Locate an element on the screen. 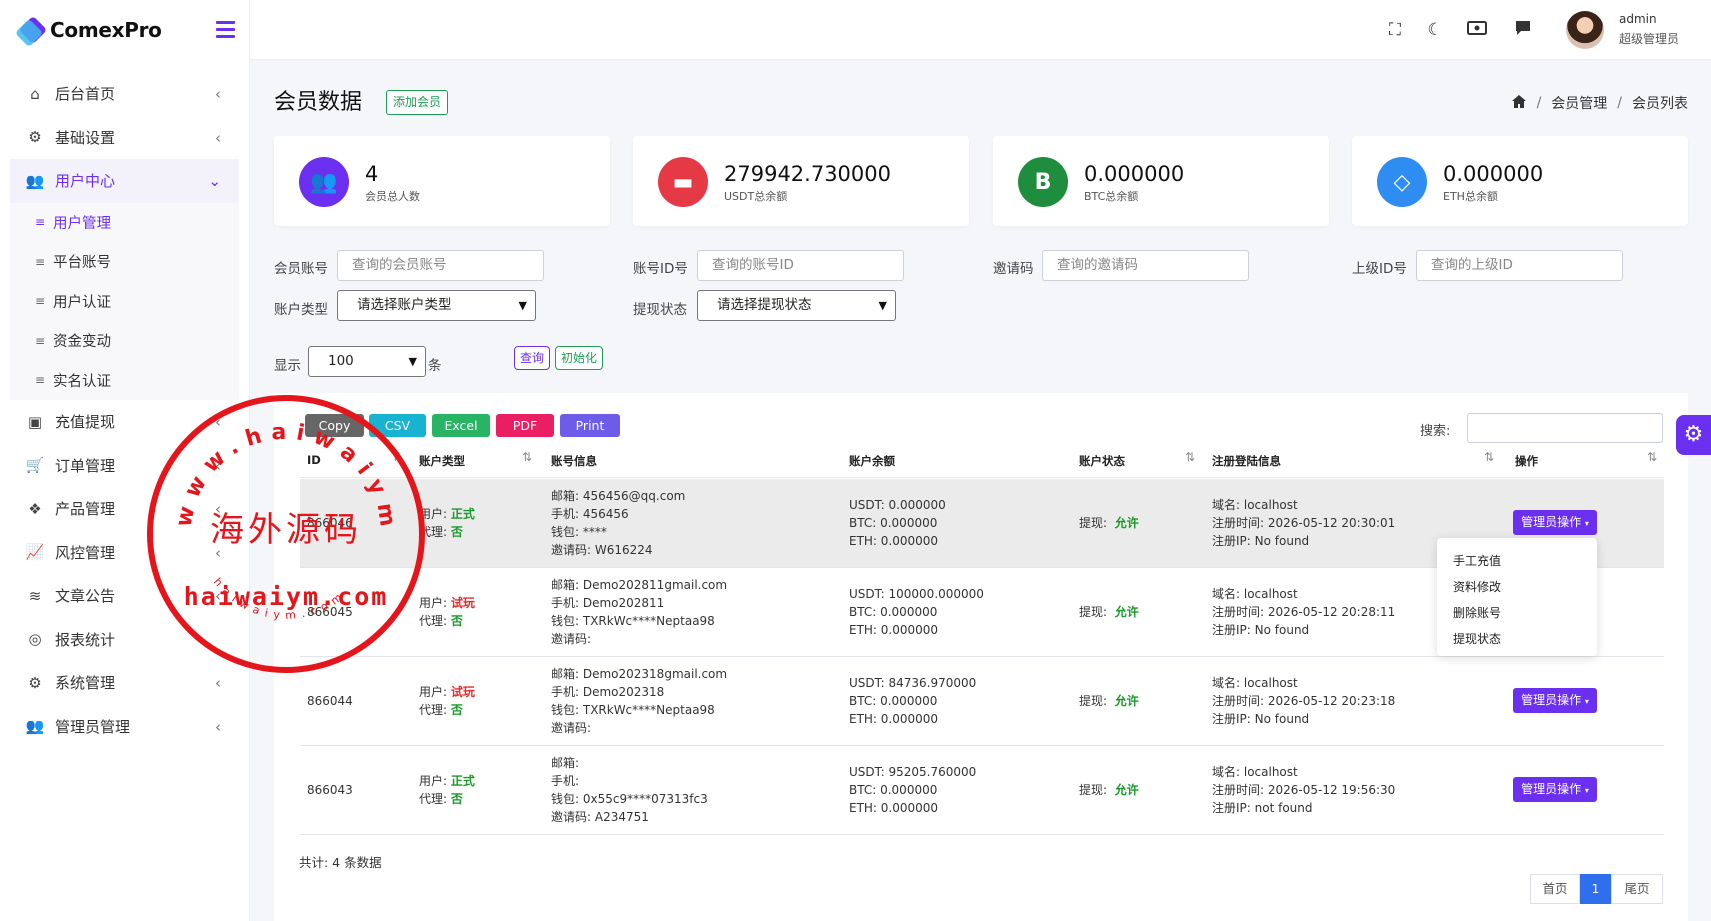 This screenshot has width=1711, height=921. stat-card: ▬ 279942.730000 USDT总余额 is located at coordinates (801, 181).